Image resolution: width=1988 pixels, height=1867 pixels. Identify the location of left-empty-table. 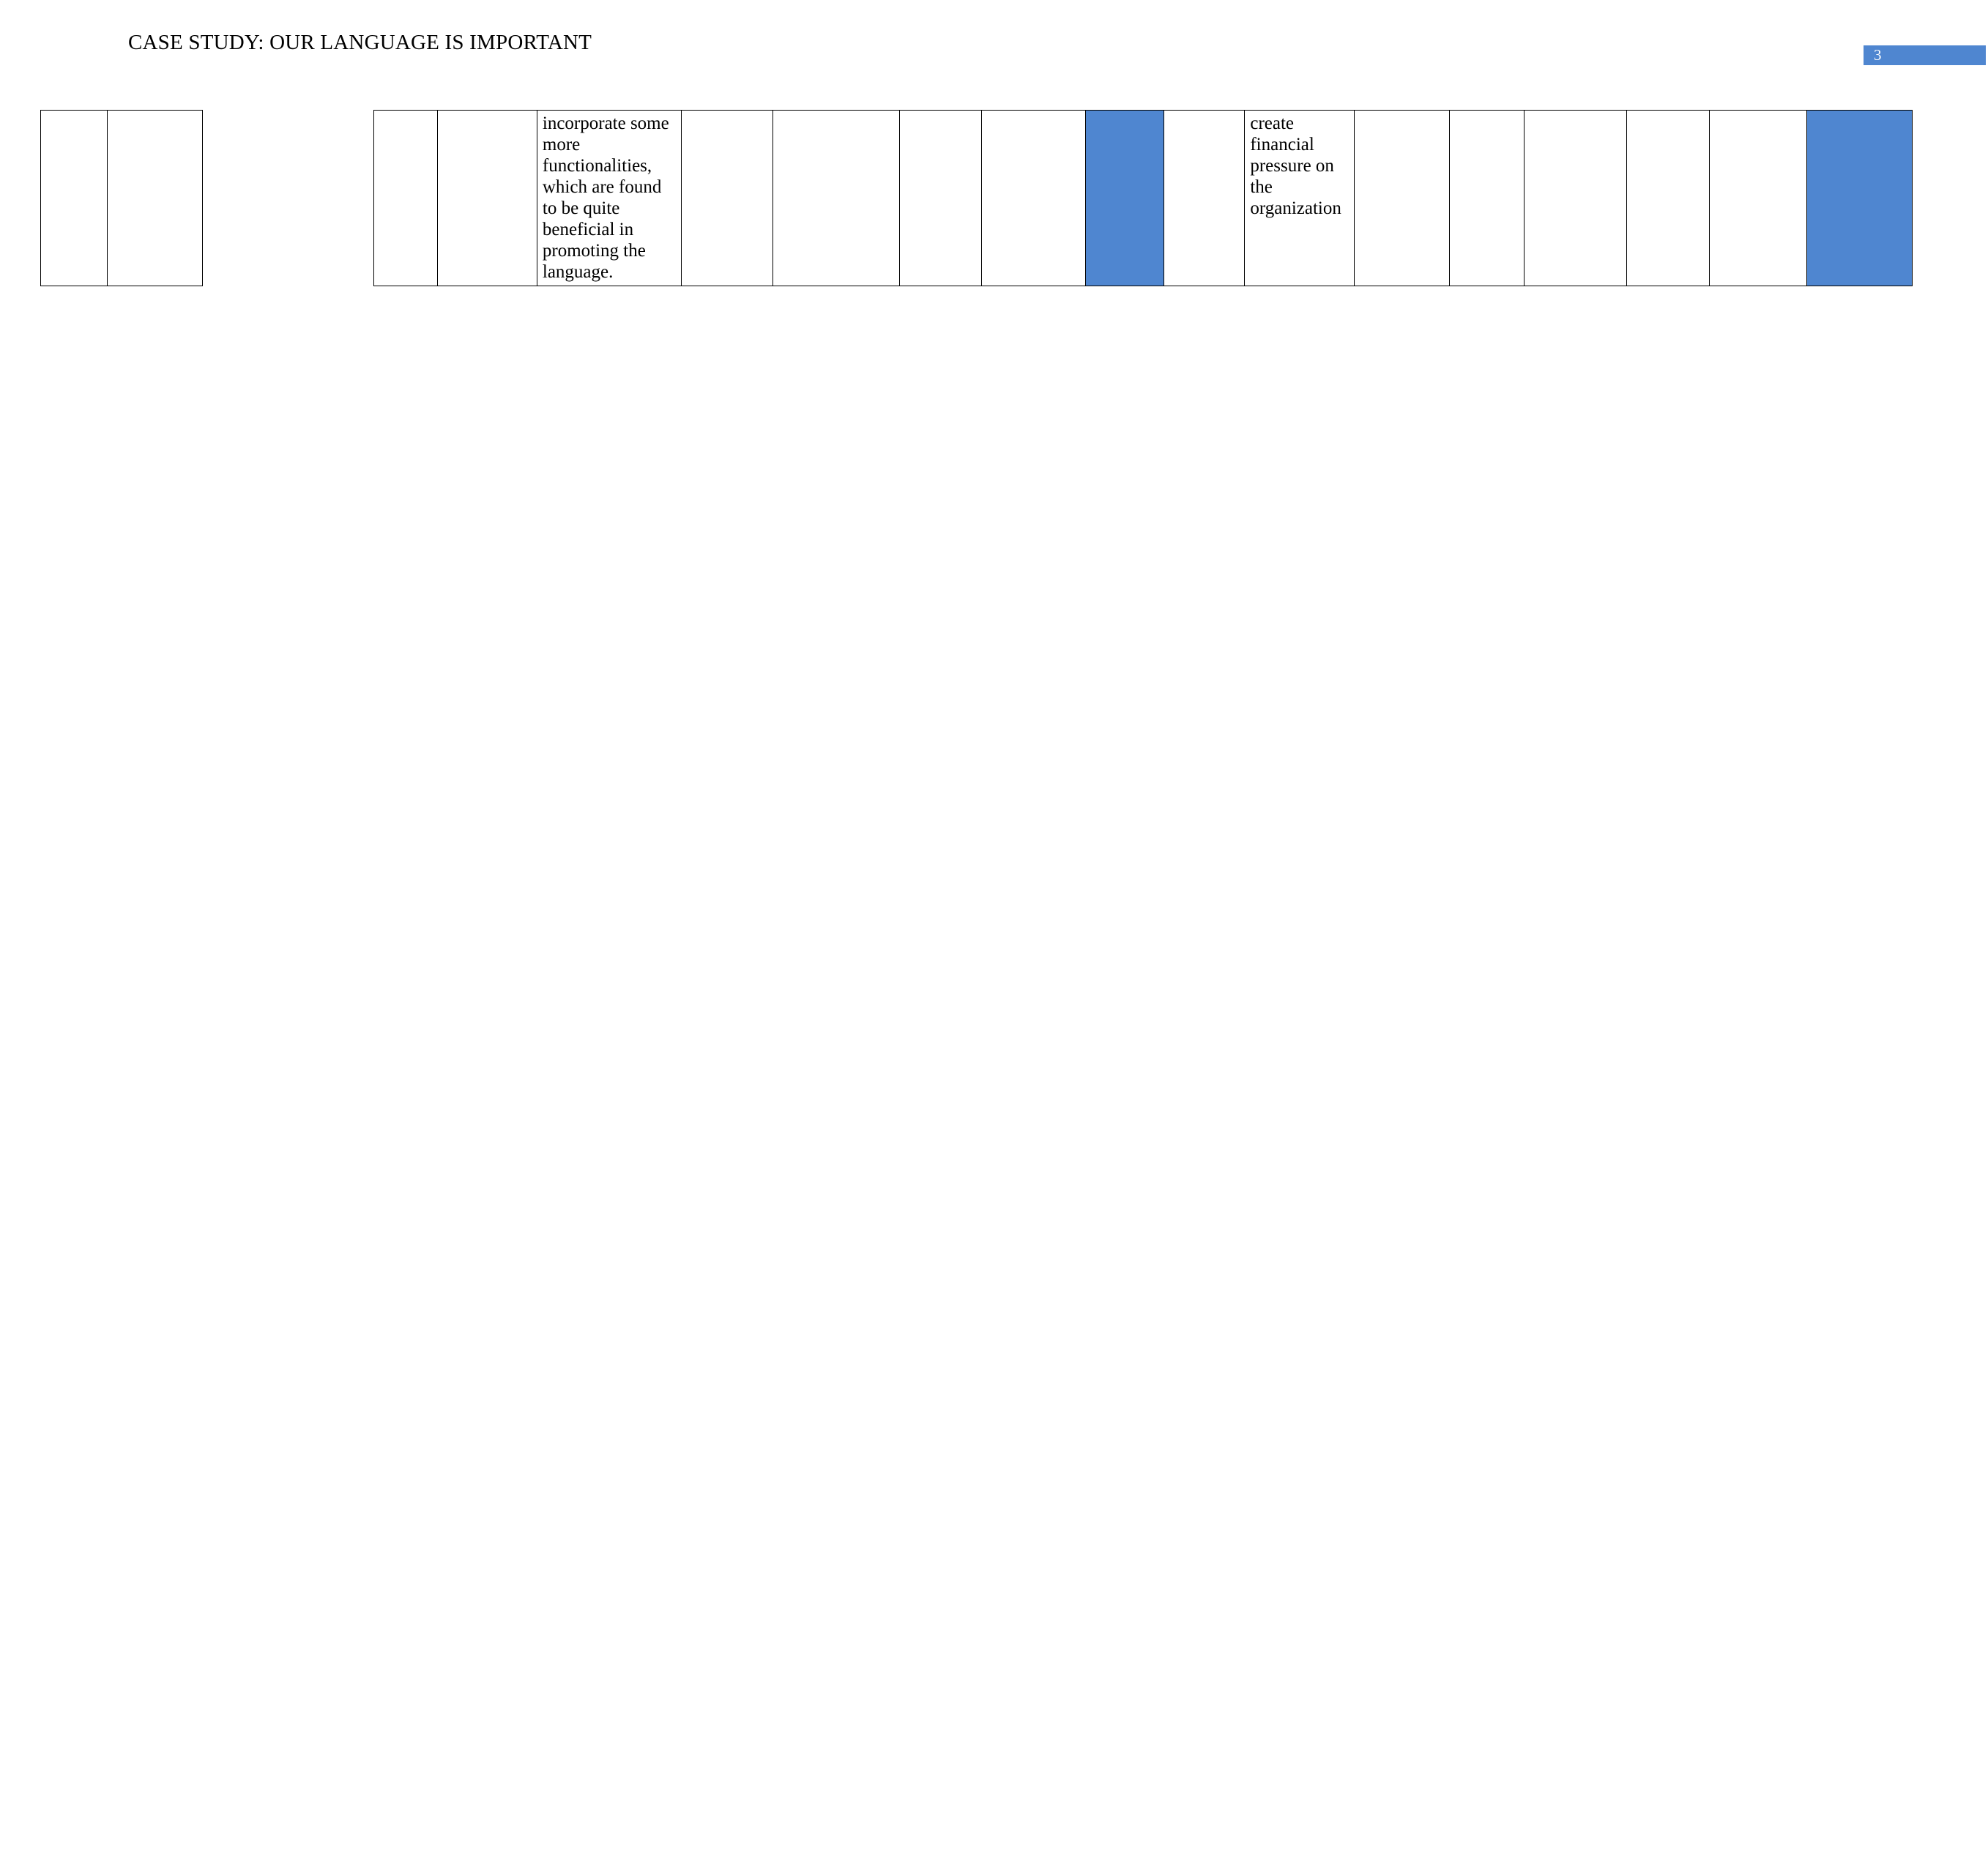
(122, 198).